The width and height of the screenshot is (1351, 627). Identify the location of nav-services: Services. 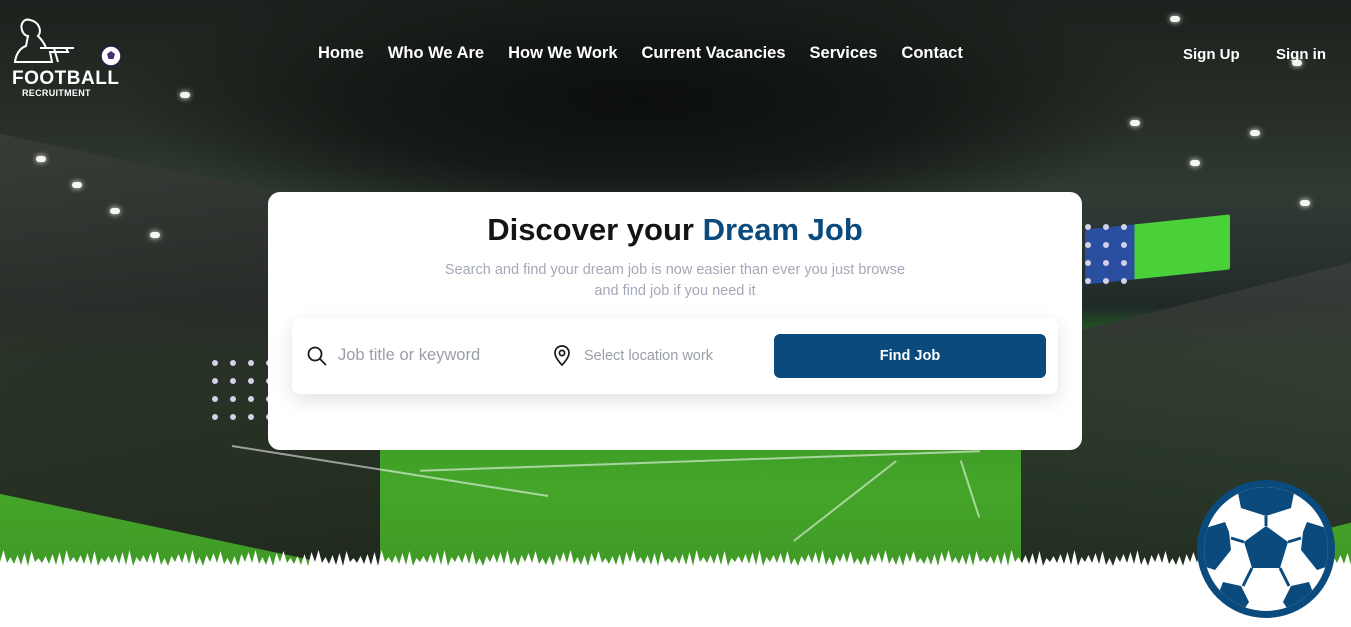
(844, 53).